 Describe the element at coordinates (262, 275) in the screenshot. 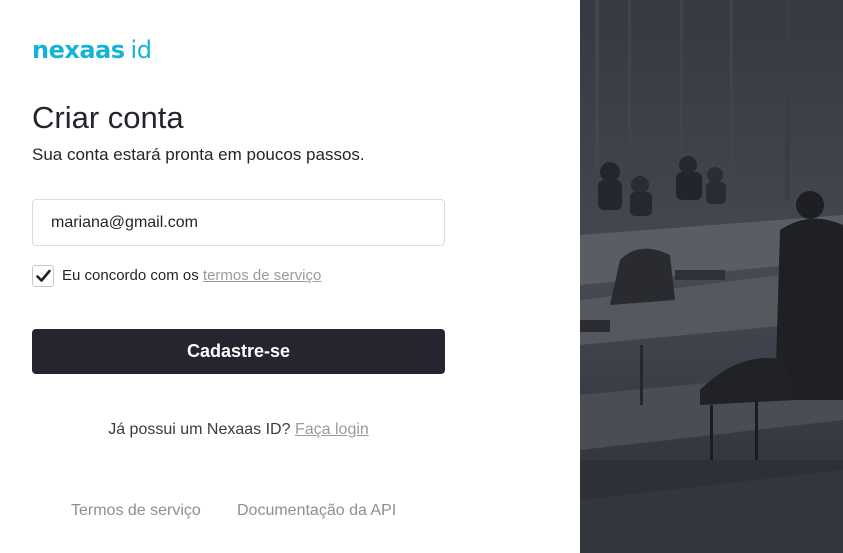

I see `terms-of-service-link: termos de serviço` at that location.